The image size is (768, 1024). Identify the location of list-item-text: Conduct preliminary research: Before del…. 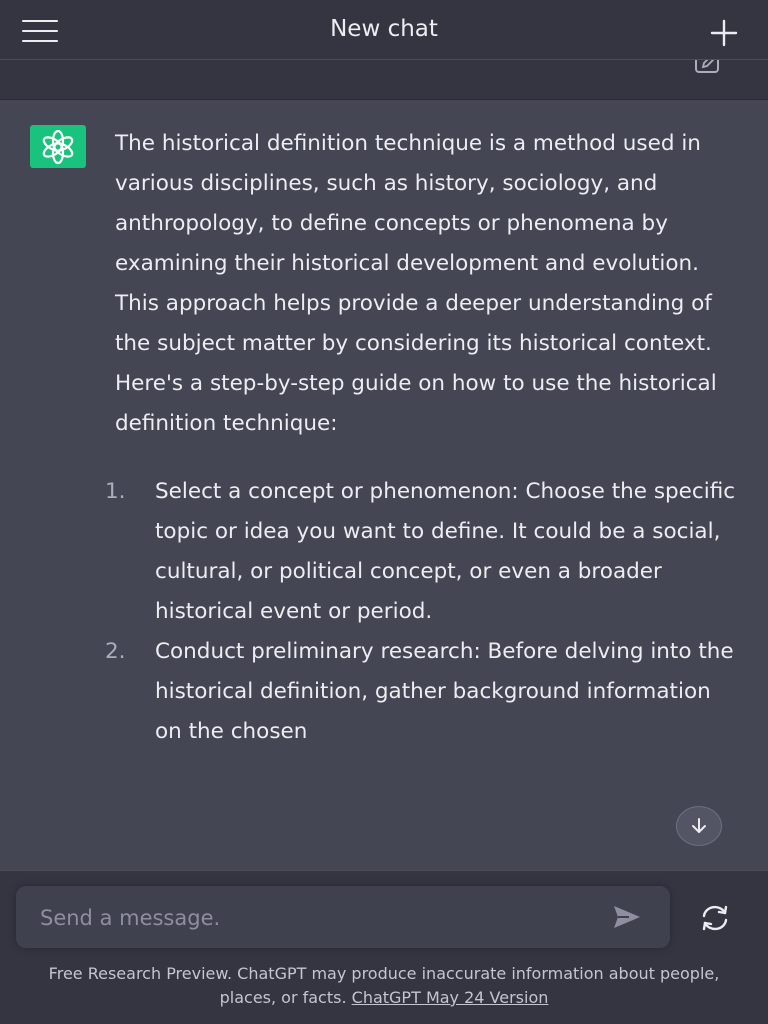
(444, 691).